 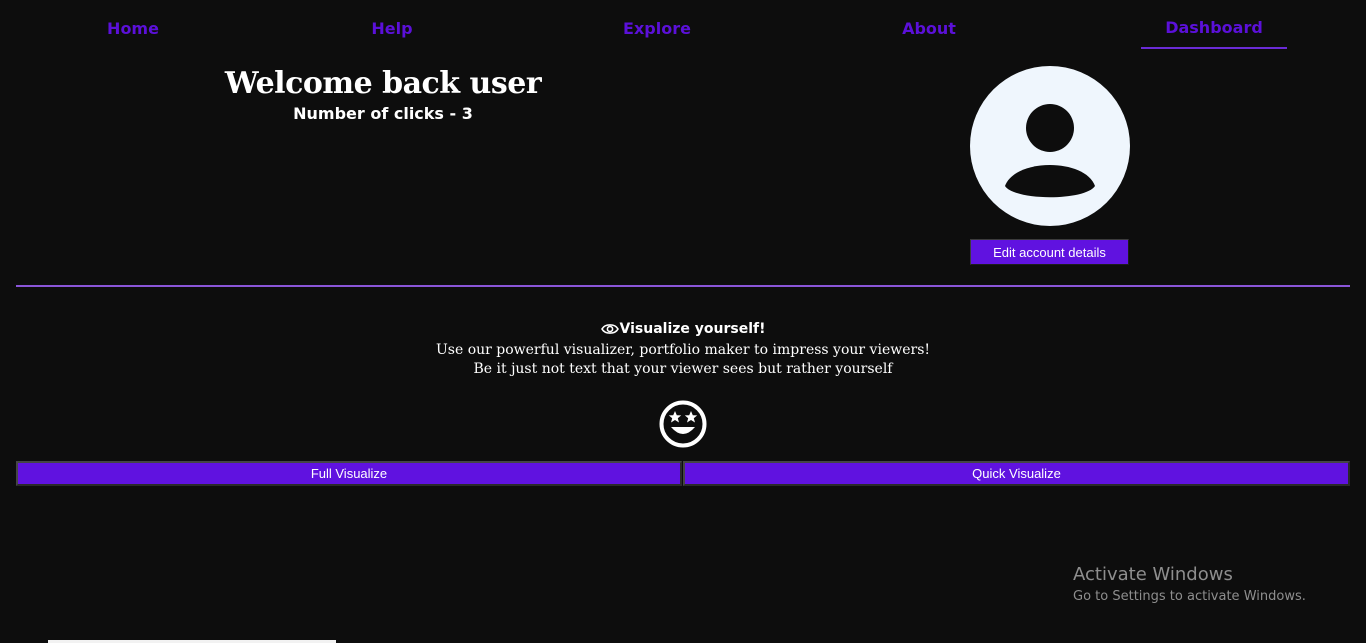 What do you see at coordinates (1016, 473) in the screenshot?
I see `quick-visualize-button: Quick Visualize` at bounding box center [1016, 473].